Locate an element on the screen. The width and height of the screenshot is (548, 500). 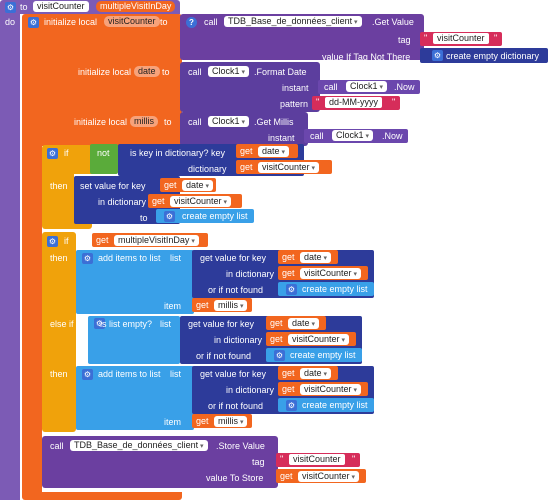
procedure-name-field: visitCounter is located at coordinates (61, 6).